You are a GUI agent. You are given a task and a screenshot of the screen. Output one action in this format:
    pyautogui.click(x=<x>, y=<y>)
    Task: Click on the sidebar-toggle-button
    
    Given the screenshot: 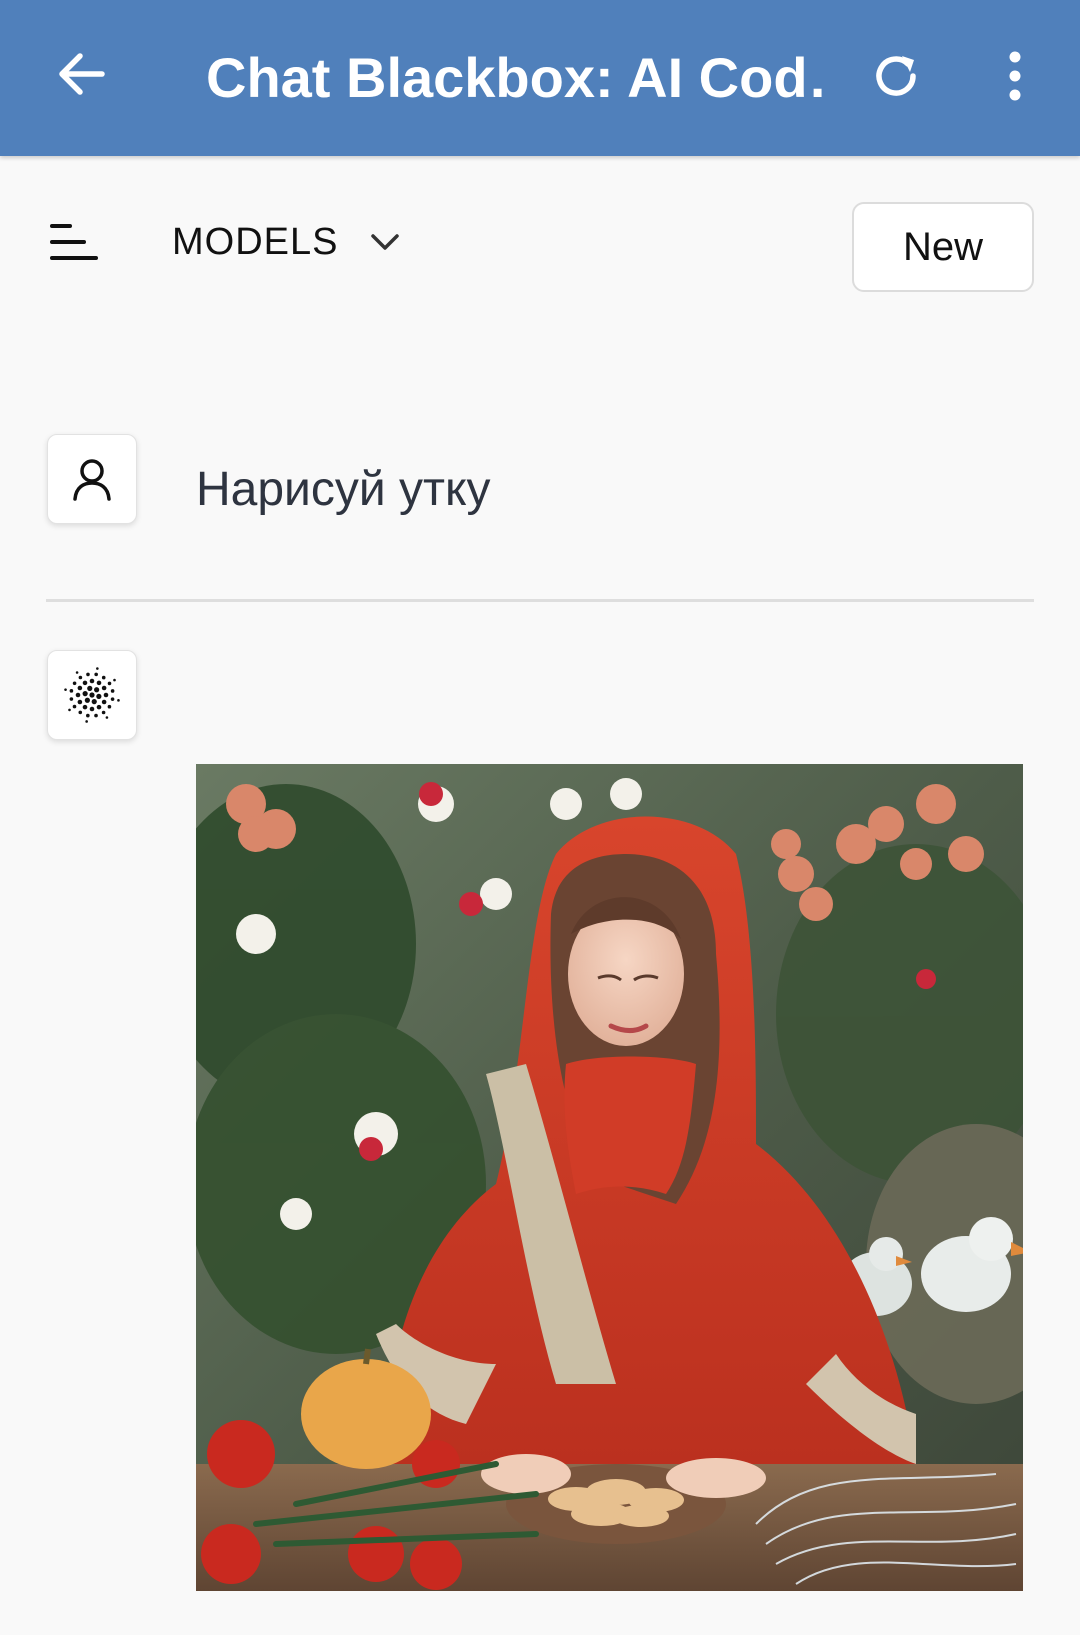 What is the action you would take?
    pyautogui.click(x=74, y=242)
    